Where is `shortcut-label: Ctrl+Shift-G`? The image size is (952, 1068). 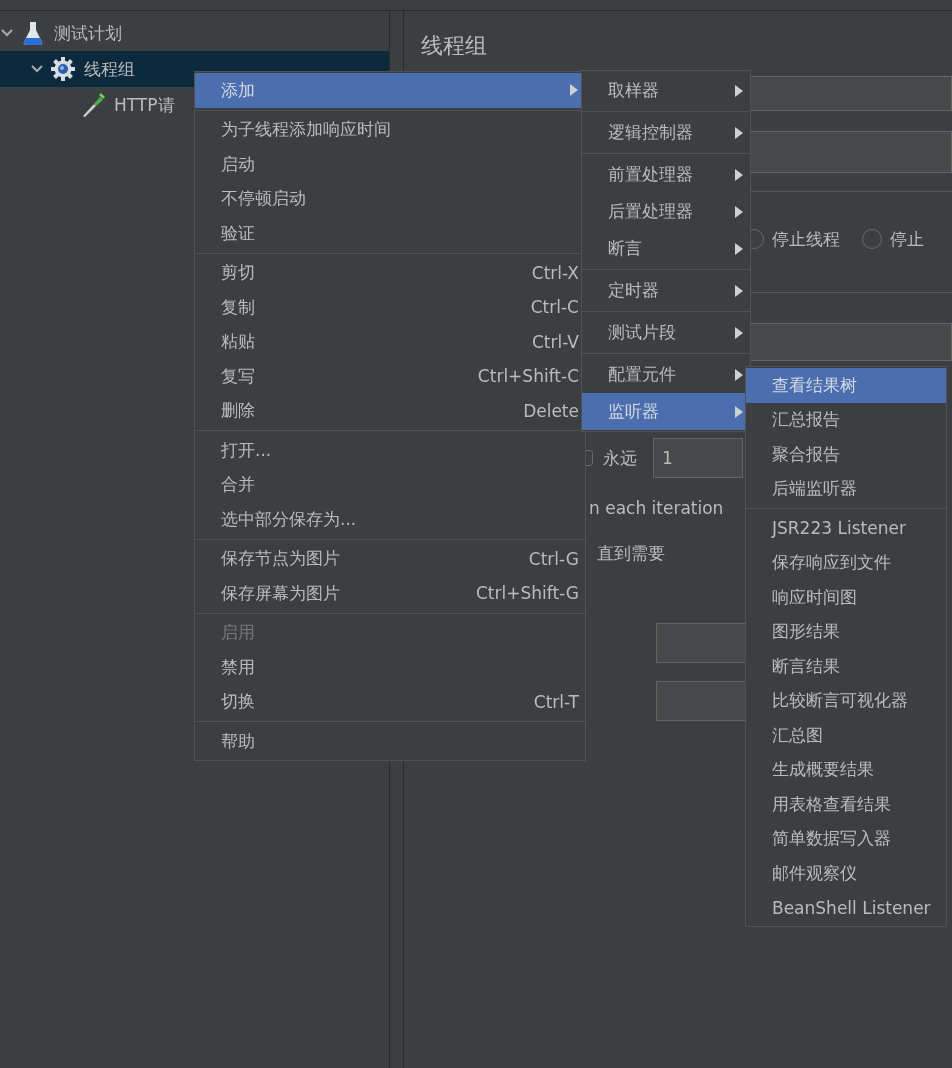 shortcut-label: Ctrl+Shift-G is located at coordinates (527, 593).